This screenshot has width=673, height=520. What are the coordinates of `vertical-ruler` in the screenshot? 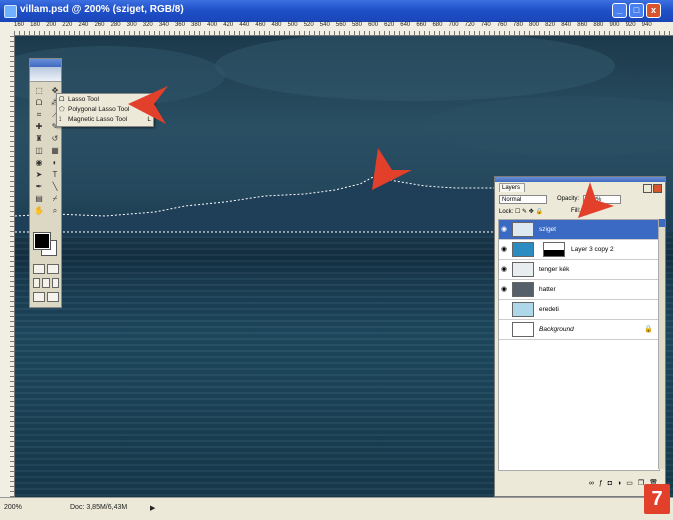 It's located at (7, 266).